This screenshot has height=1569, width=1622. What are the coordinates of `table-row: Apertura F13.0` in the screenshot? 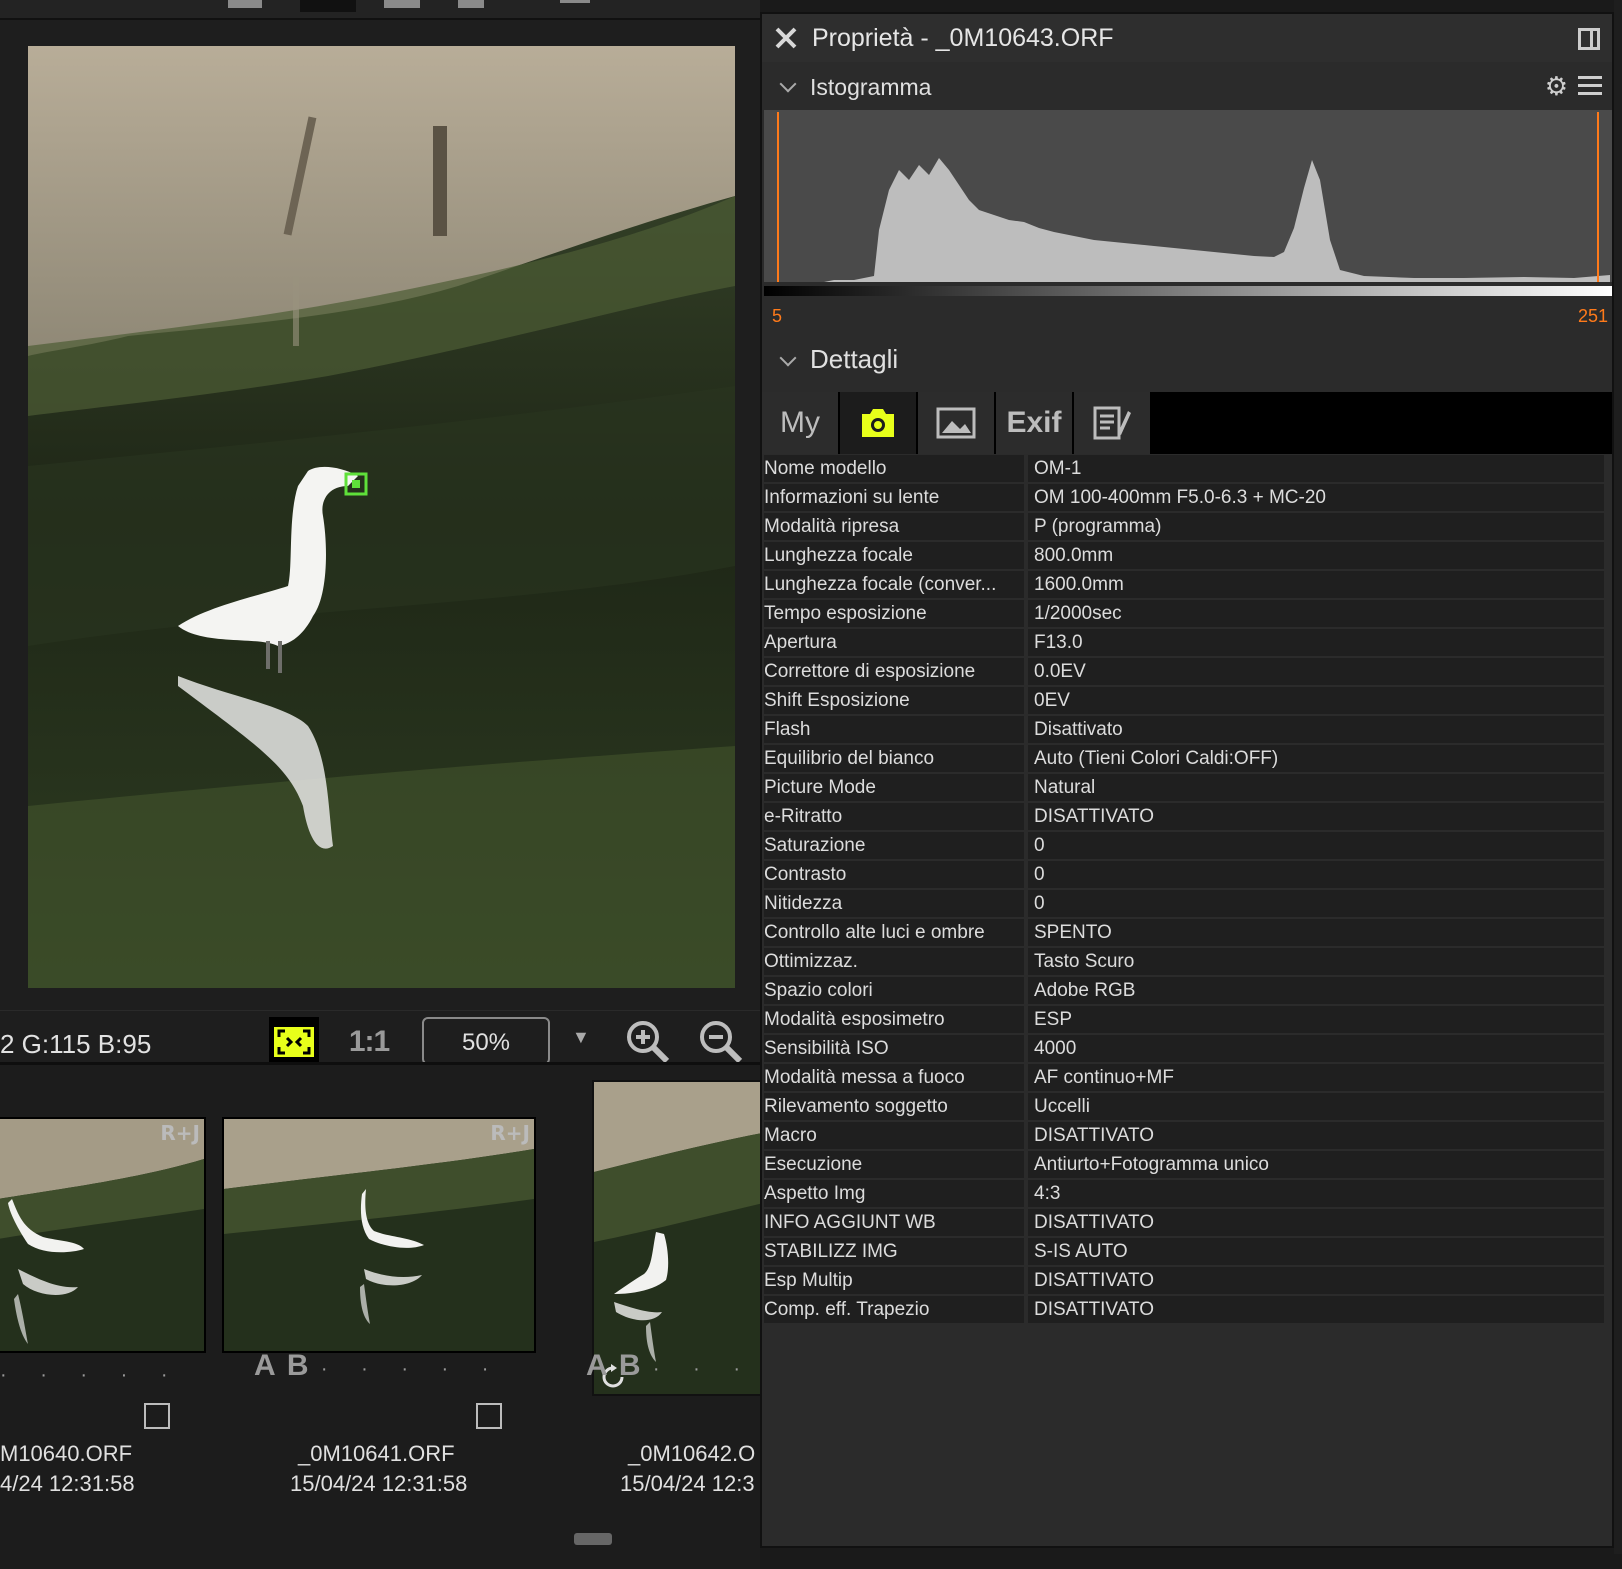 It's located at (1187, 642).